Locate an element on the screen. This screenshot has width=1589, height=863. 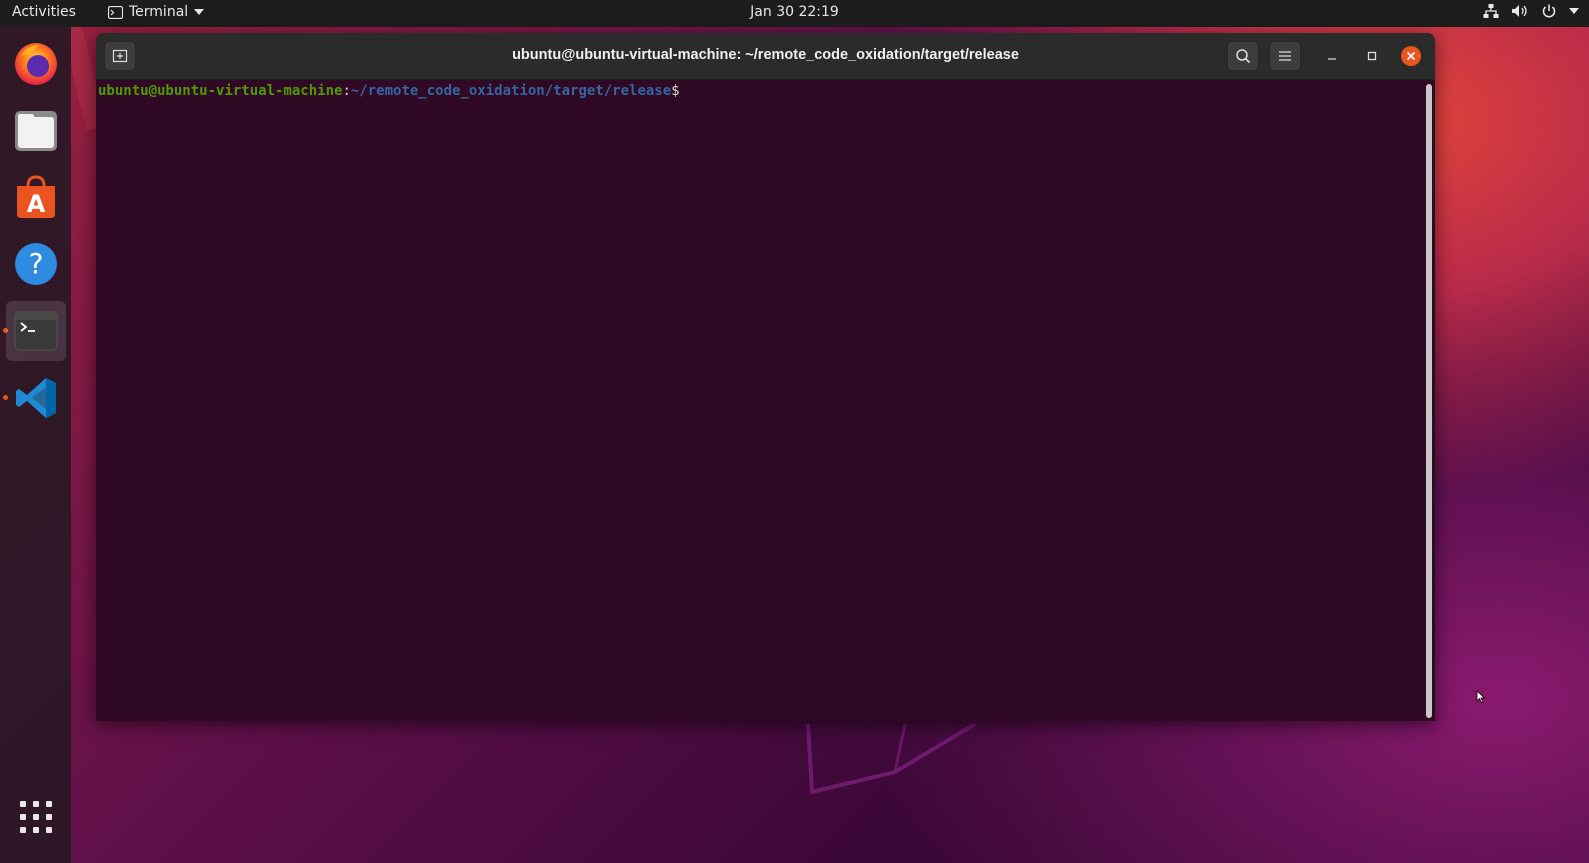
minimize-button is located at coordinates (1332, 56).